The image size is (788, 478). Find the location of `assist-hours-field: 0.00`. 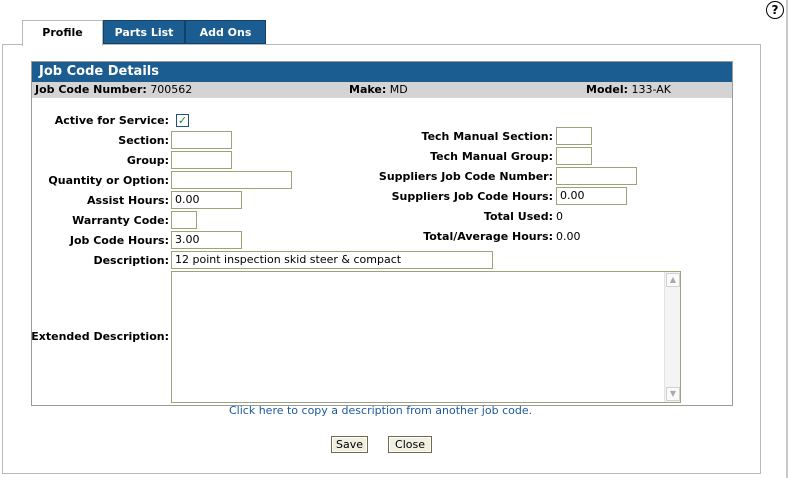

assist-hours-field: 0.00 is located at coordinates (206, 200).